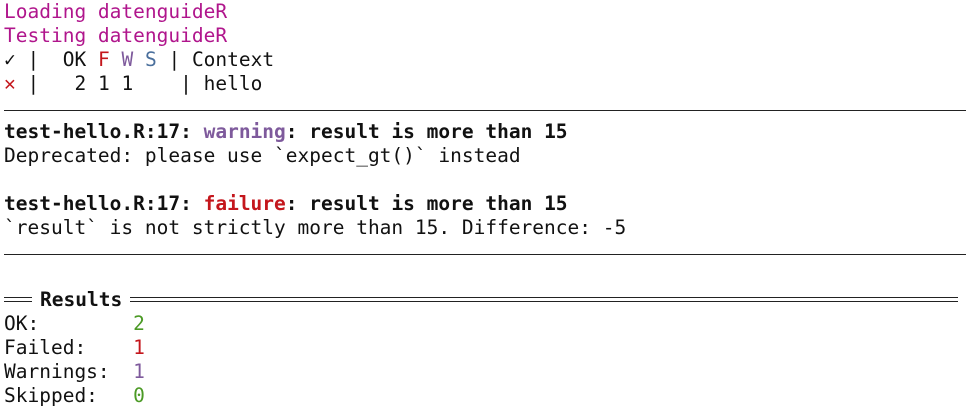 The image size is (980, 408). Describe the element at coordinates (492, 372) in the screenshot. I see `summary-warnings: Warnings: 1` at that location.